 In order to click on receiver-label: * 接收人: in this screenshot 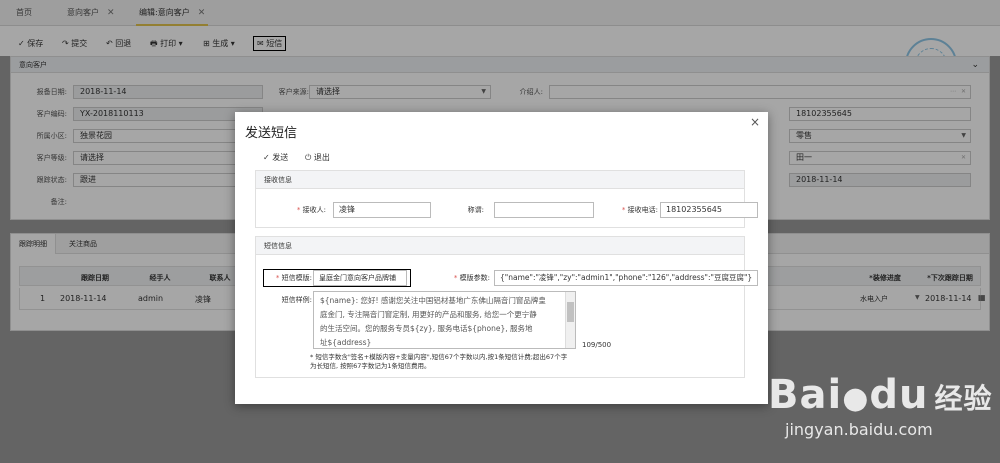, I will do `click(311, 210)`.